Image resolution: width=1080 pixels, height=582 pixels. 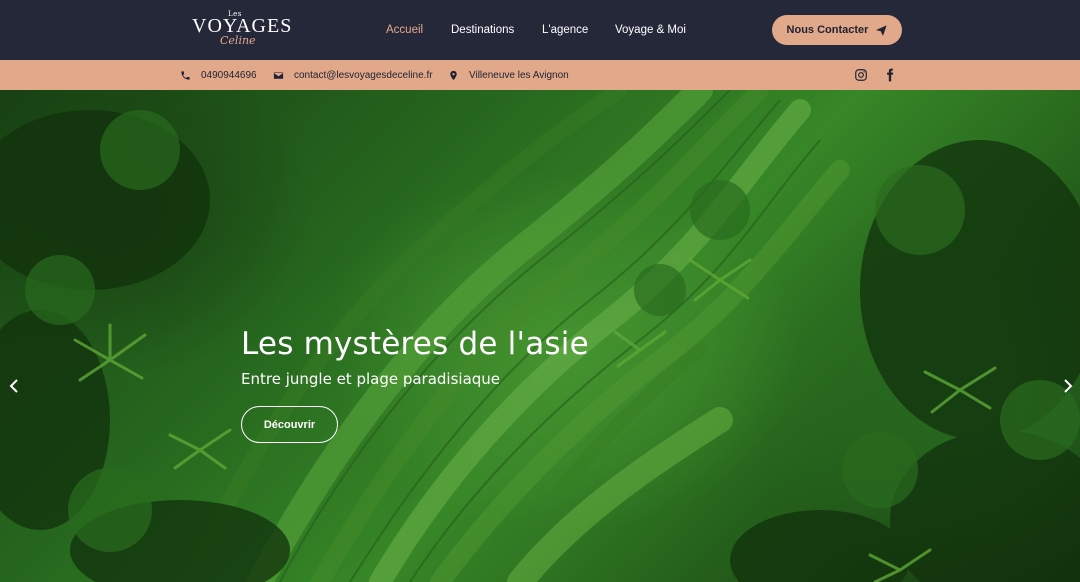 What do you see at coordinates (565, 30) in the screenshot?
I see `nav-item-agence: L'agence` at bounding box center [565, 30].